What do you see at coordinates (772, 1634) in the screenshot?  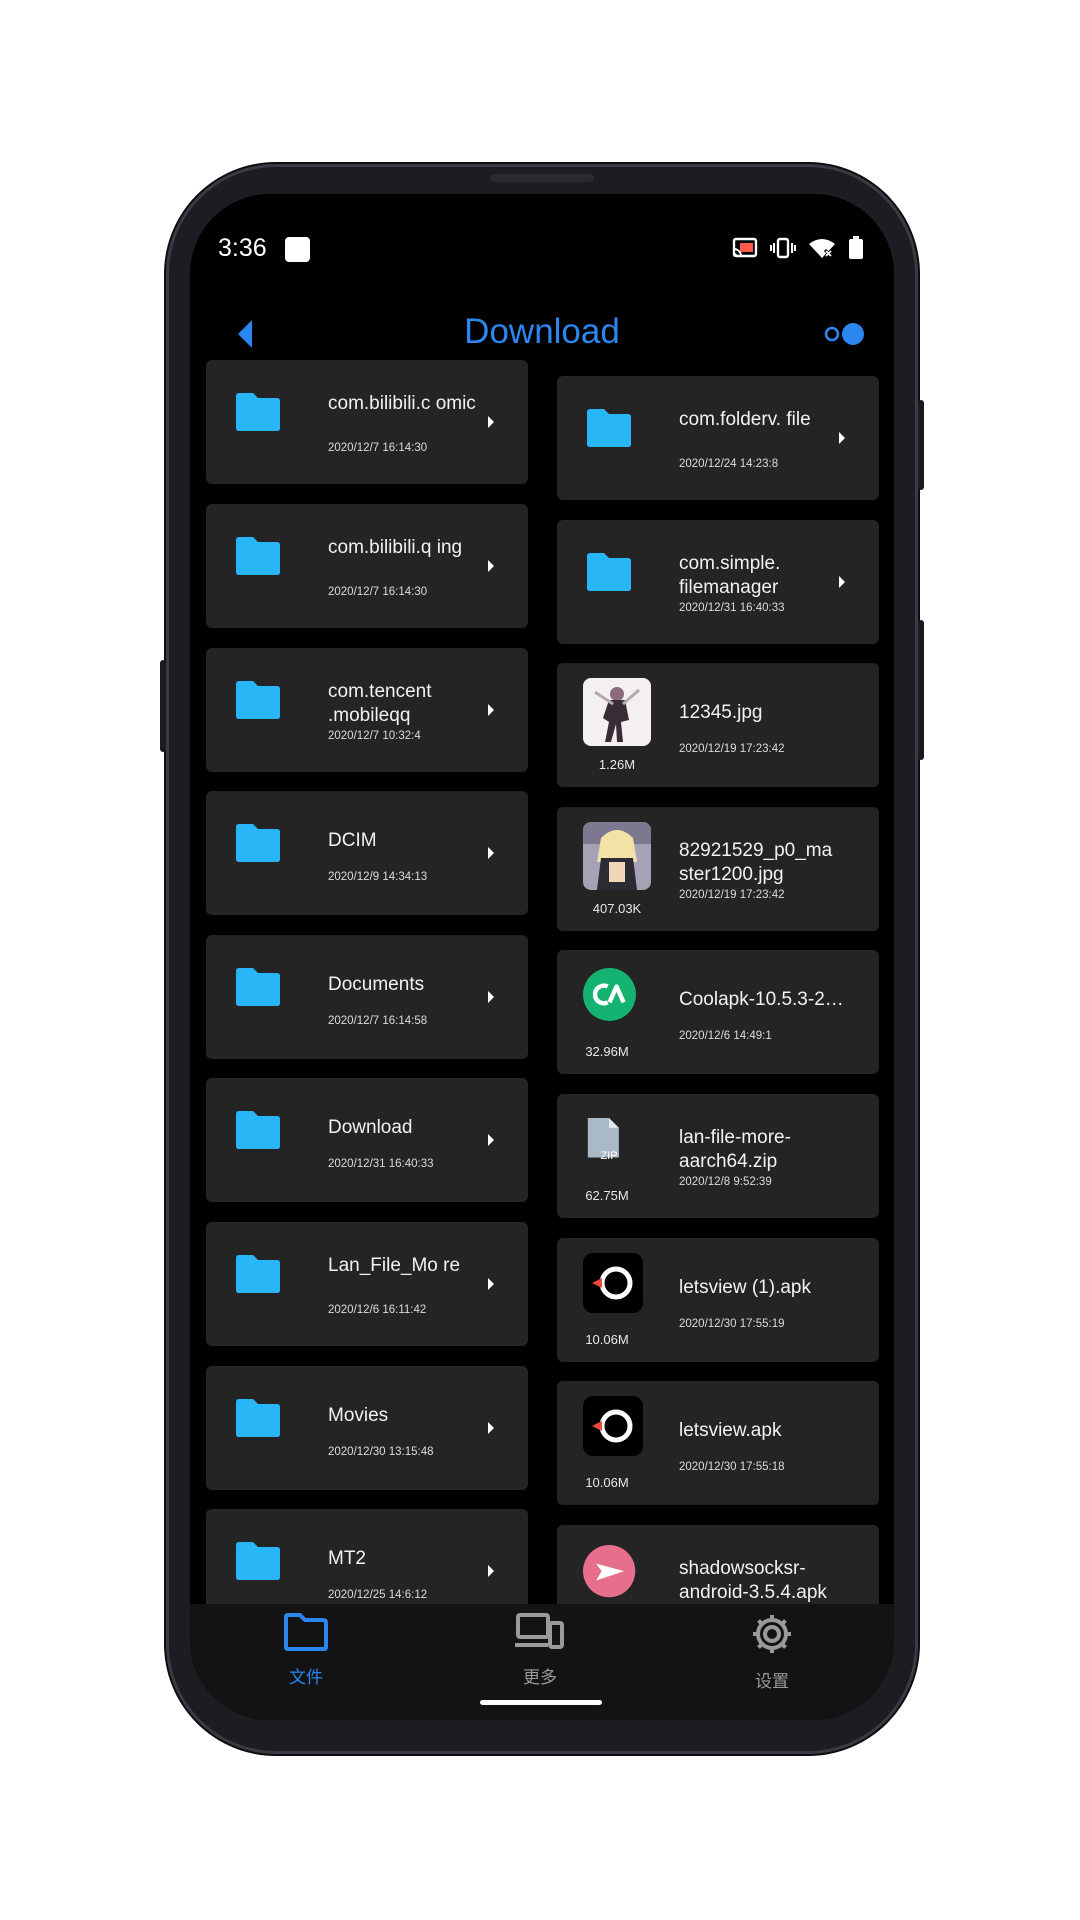 I see `gear-icon` at bounding box center [772, 1634].